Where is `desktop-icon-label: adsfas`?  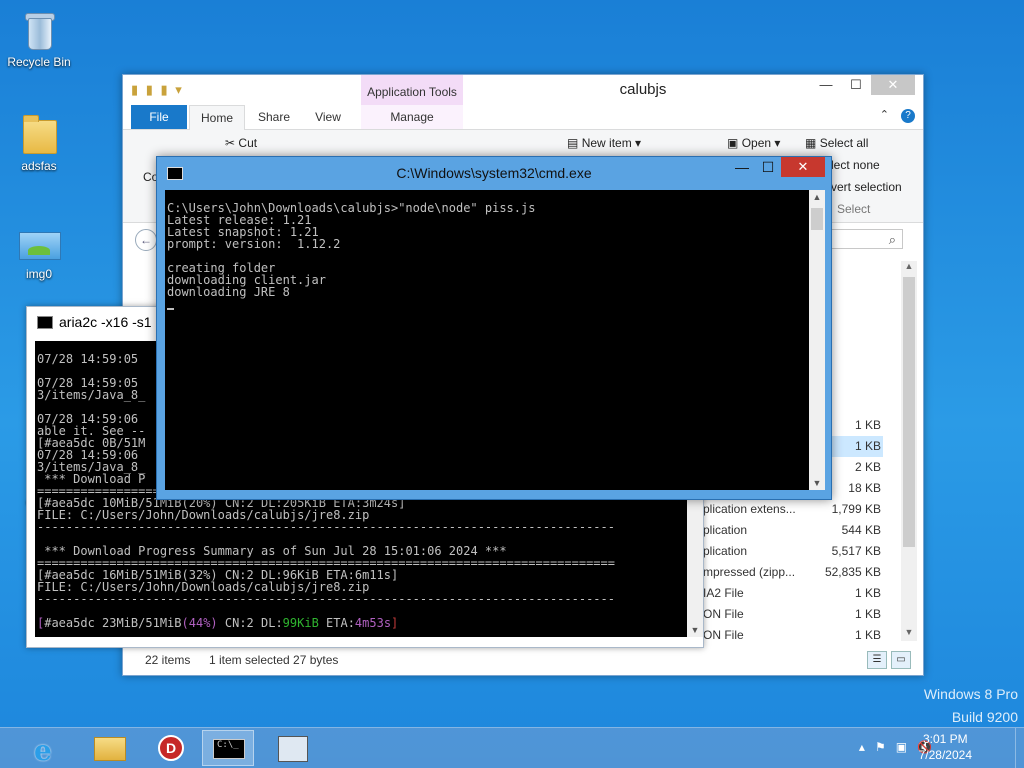
desktop-icon-label: adsfas is located at coordinates (39, 166).